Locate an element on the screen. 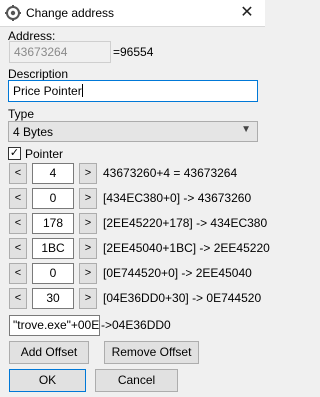  pointer-row-desc: 43673260+4 = 43673264 is located at coordinates (170, 173).